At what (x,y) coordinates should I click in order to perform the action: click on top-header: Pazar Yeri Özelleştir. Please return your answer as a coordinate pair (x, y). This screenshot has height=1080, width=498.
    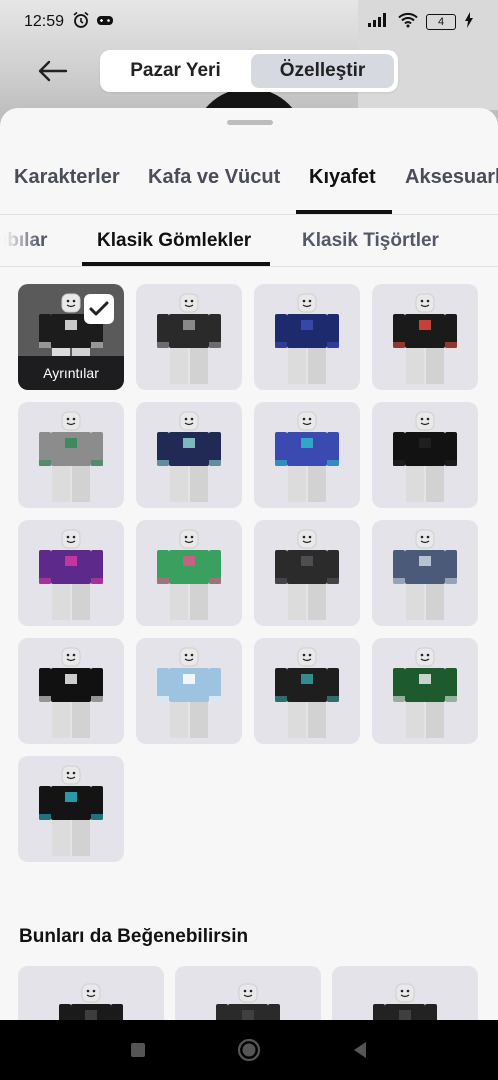
    Looking at the image, I should click on (249, 71).